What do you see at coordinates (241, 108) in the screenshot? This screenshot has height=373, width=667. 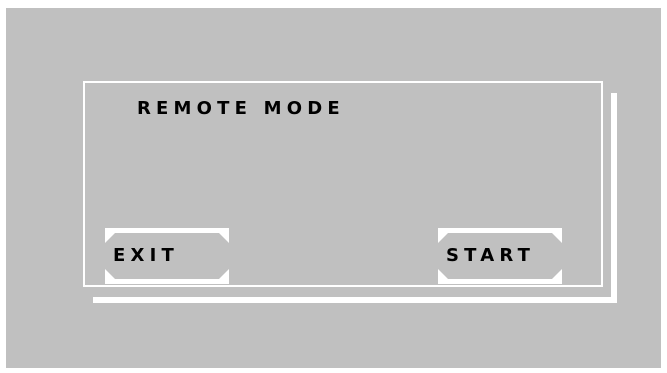 I see `dialog-title: REMOTE MODE` at bounding box center [241, 108].